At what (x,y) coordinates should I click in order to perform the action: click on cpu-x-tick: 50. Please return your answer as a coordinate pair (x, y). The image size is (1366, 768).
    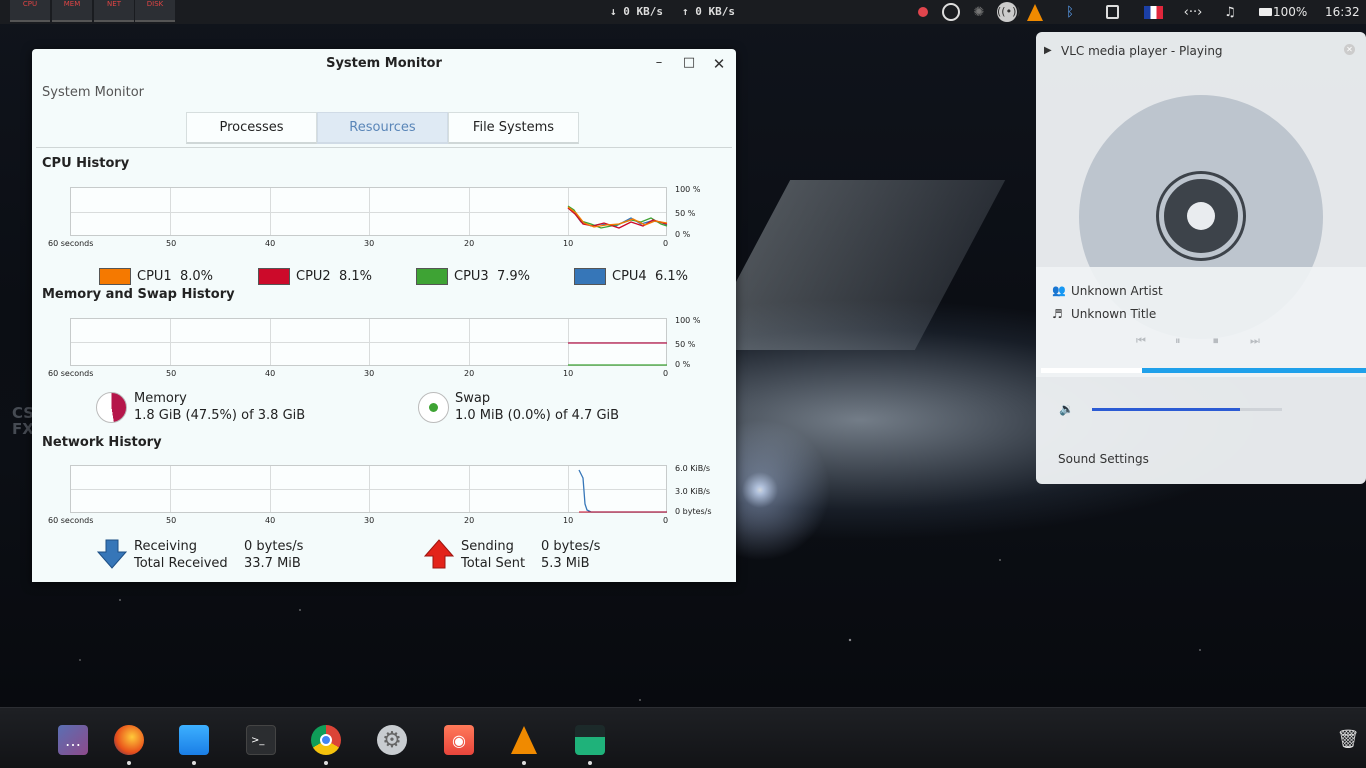
    Looking at the image, I should click on (171, 243).